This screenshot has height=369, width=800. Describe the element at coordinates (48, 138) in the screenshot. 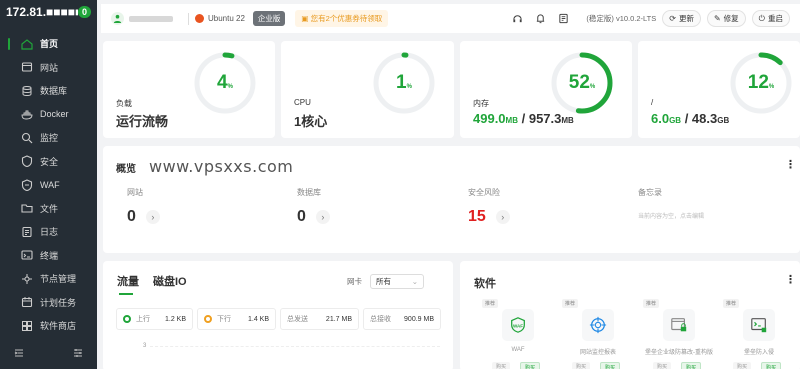

I see `sidebar-item-4: 监控` at that location.